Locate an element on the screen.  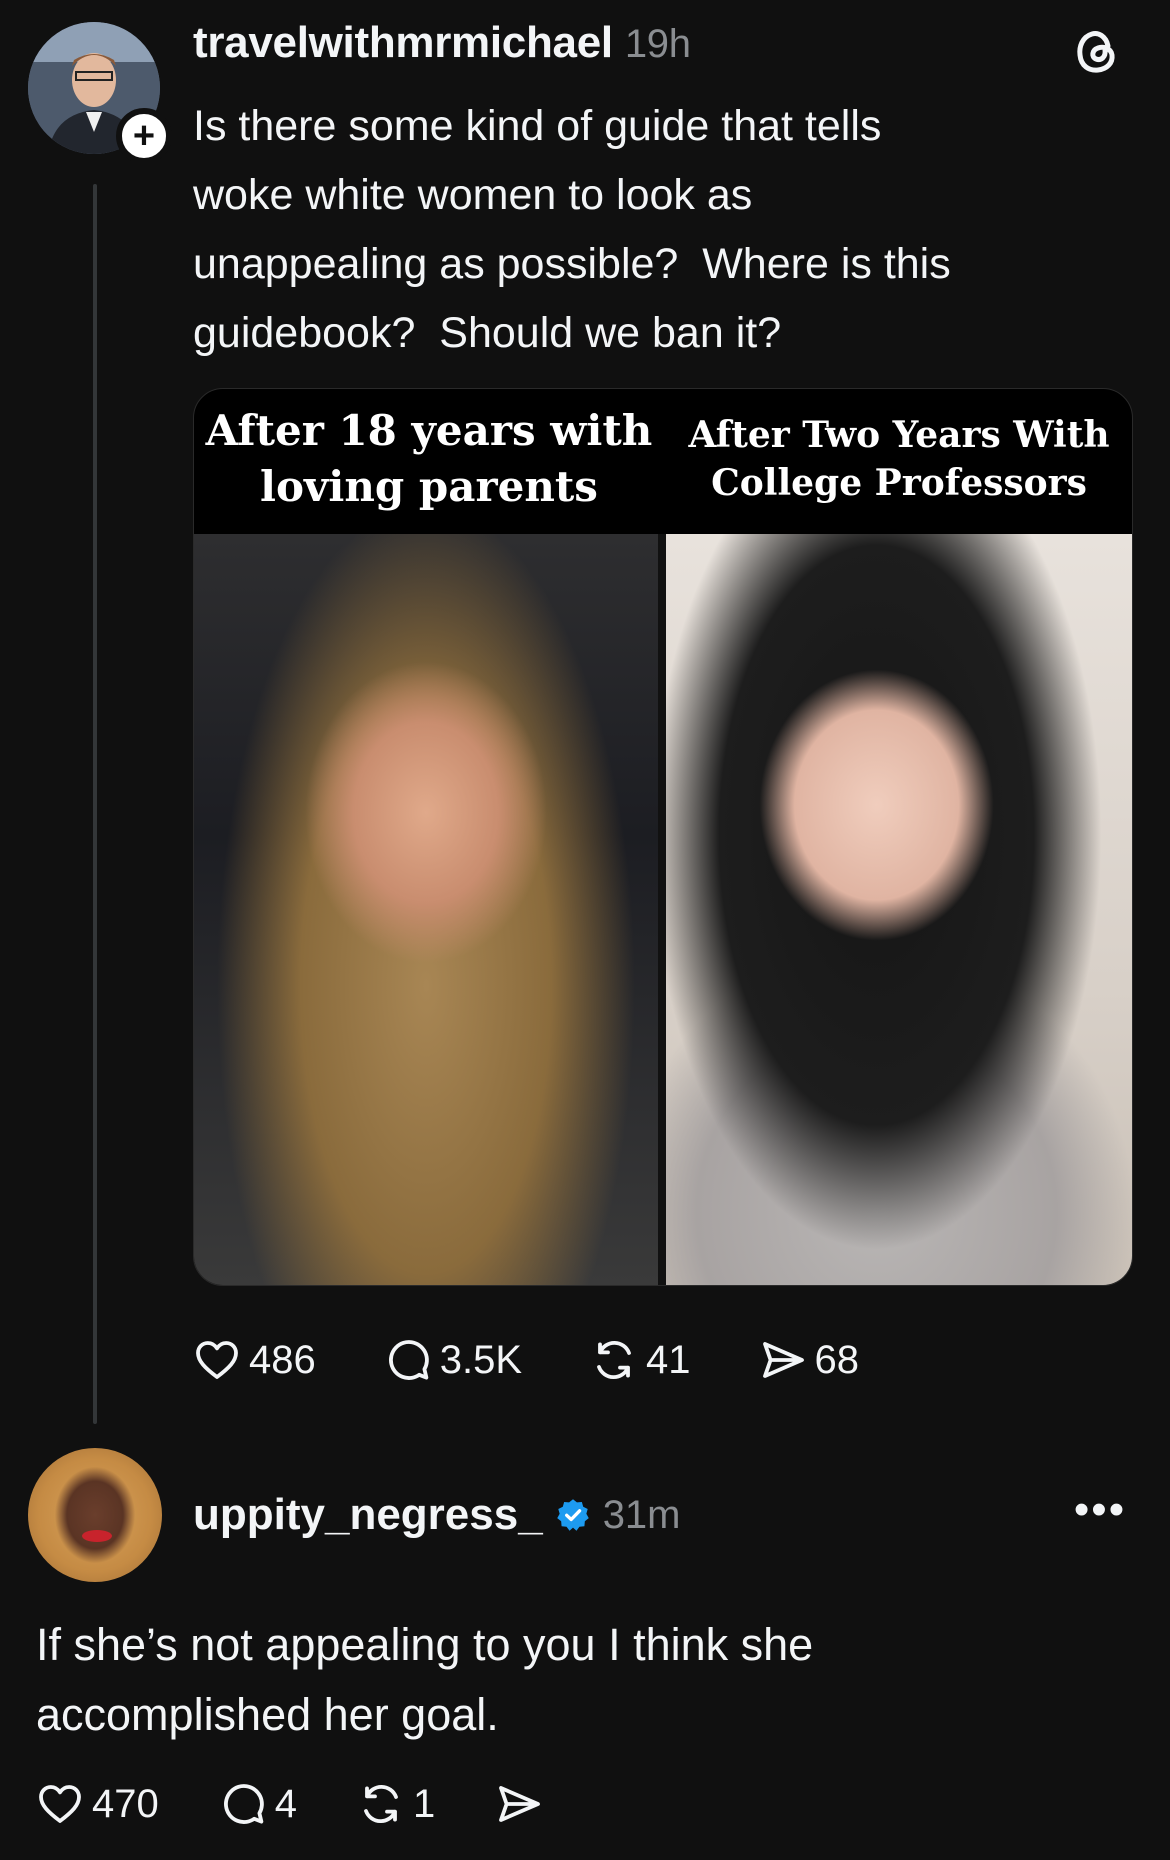
share-count: 68 is located at coordinates (837, 1359).